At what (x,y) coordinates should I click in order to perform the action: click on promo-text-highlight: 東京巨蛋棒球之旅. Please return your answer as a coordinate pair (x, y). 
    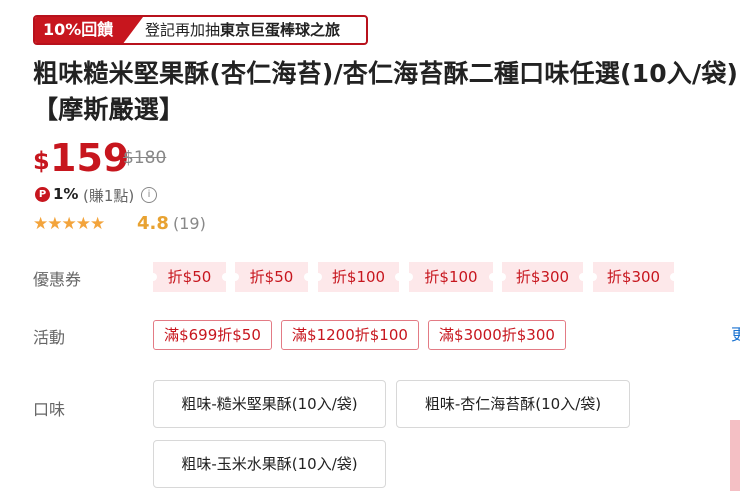
    Looking at the image, I should click on (280, 30).